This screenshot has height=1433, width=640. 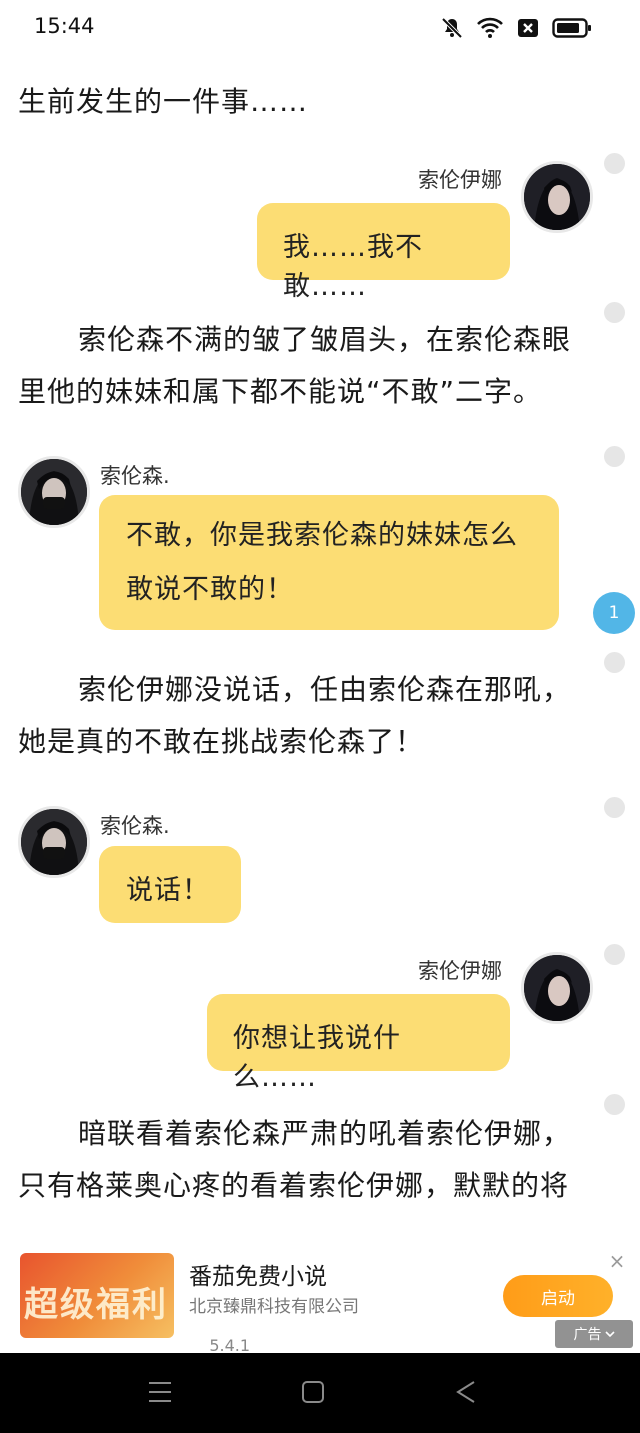 I want to click on ad-thumbnail: 超级福利, so click(x=97, y=1295).